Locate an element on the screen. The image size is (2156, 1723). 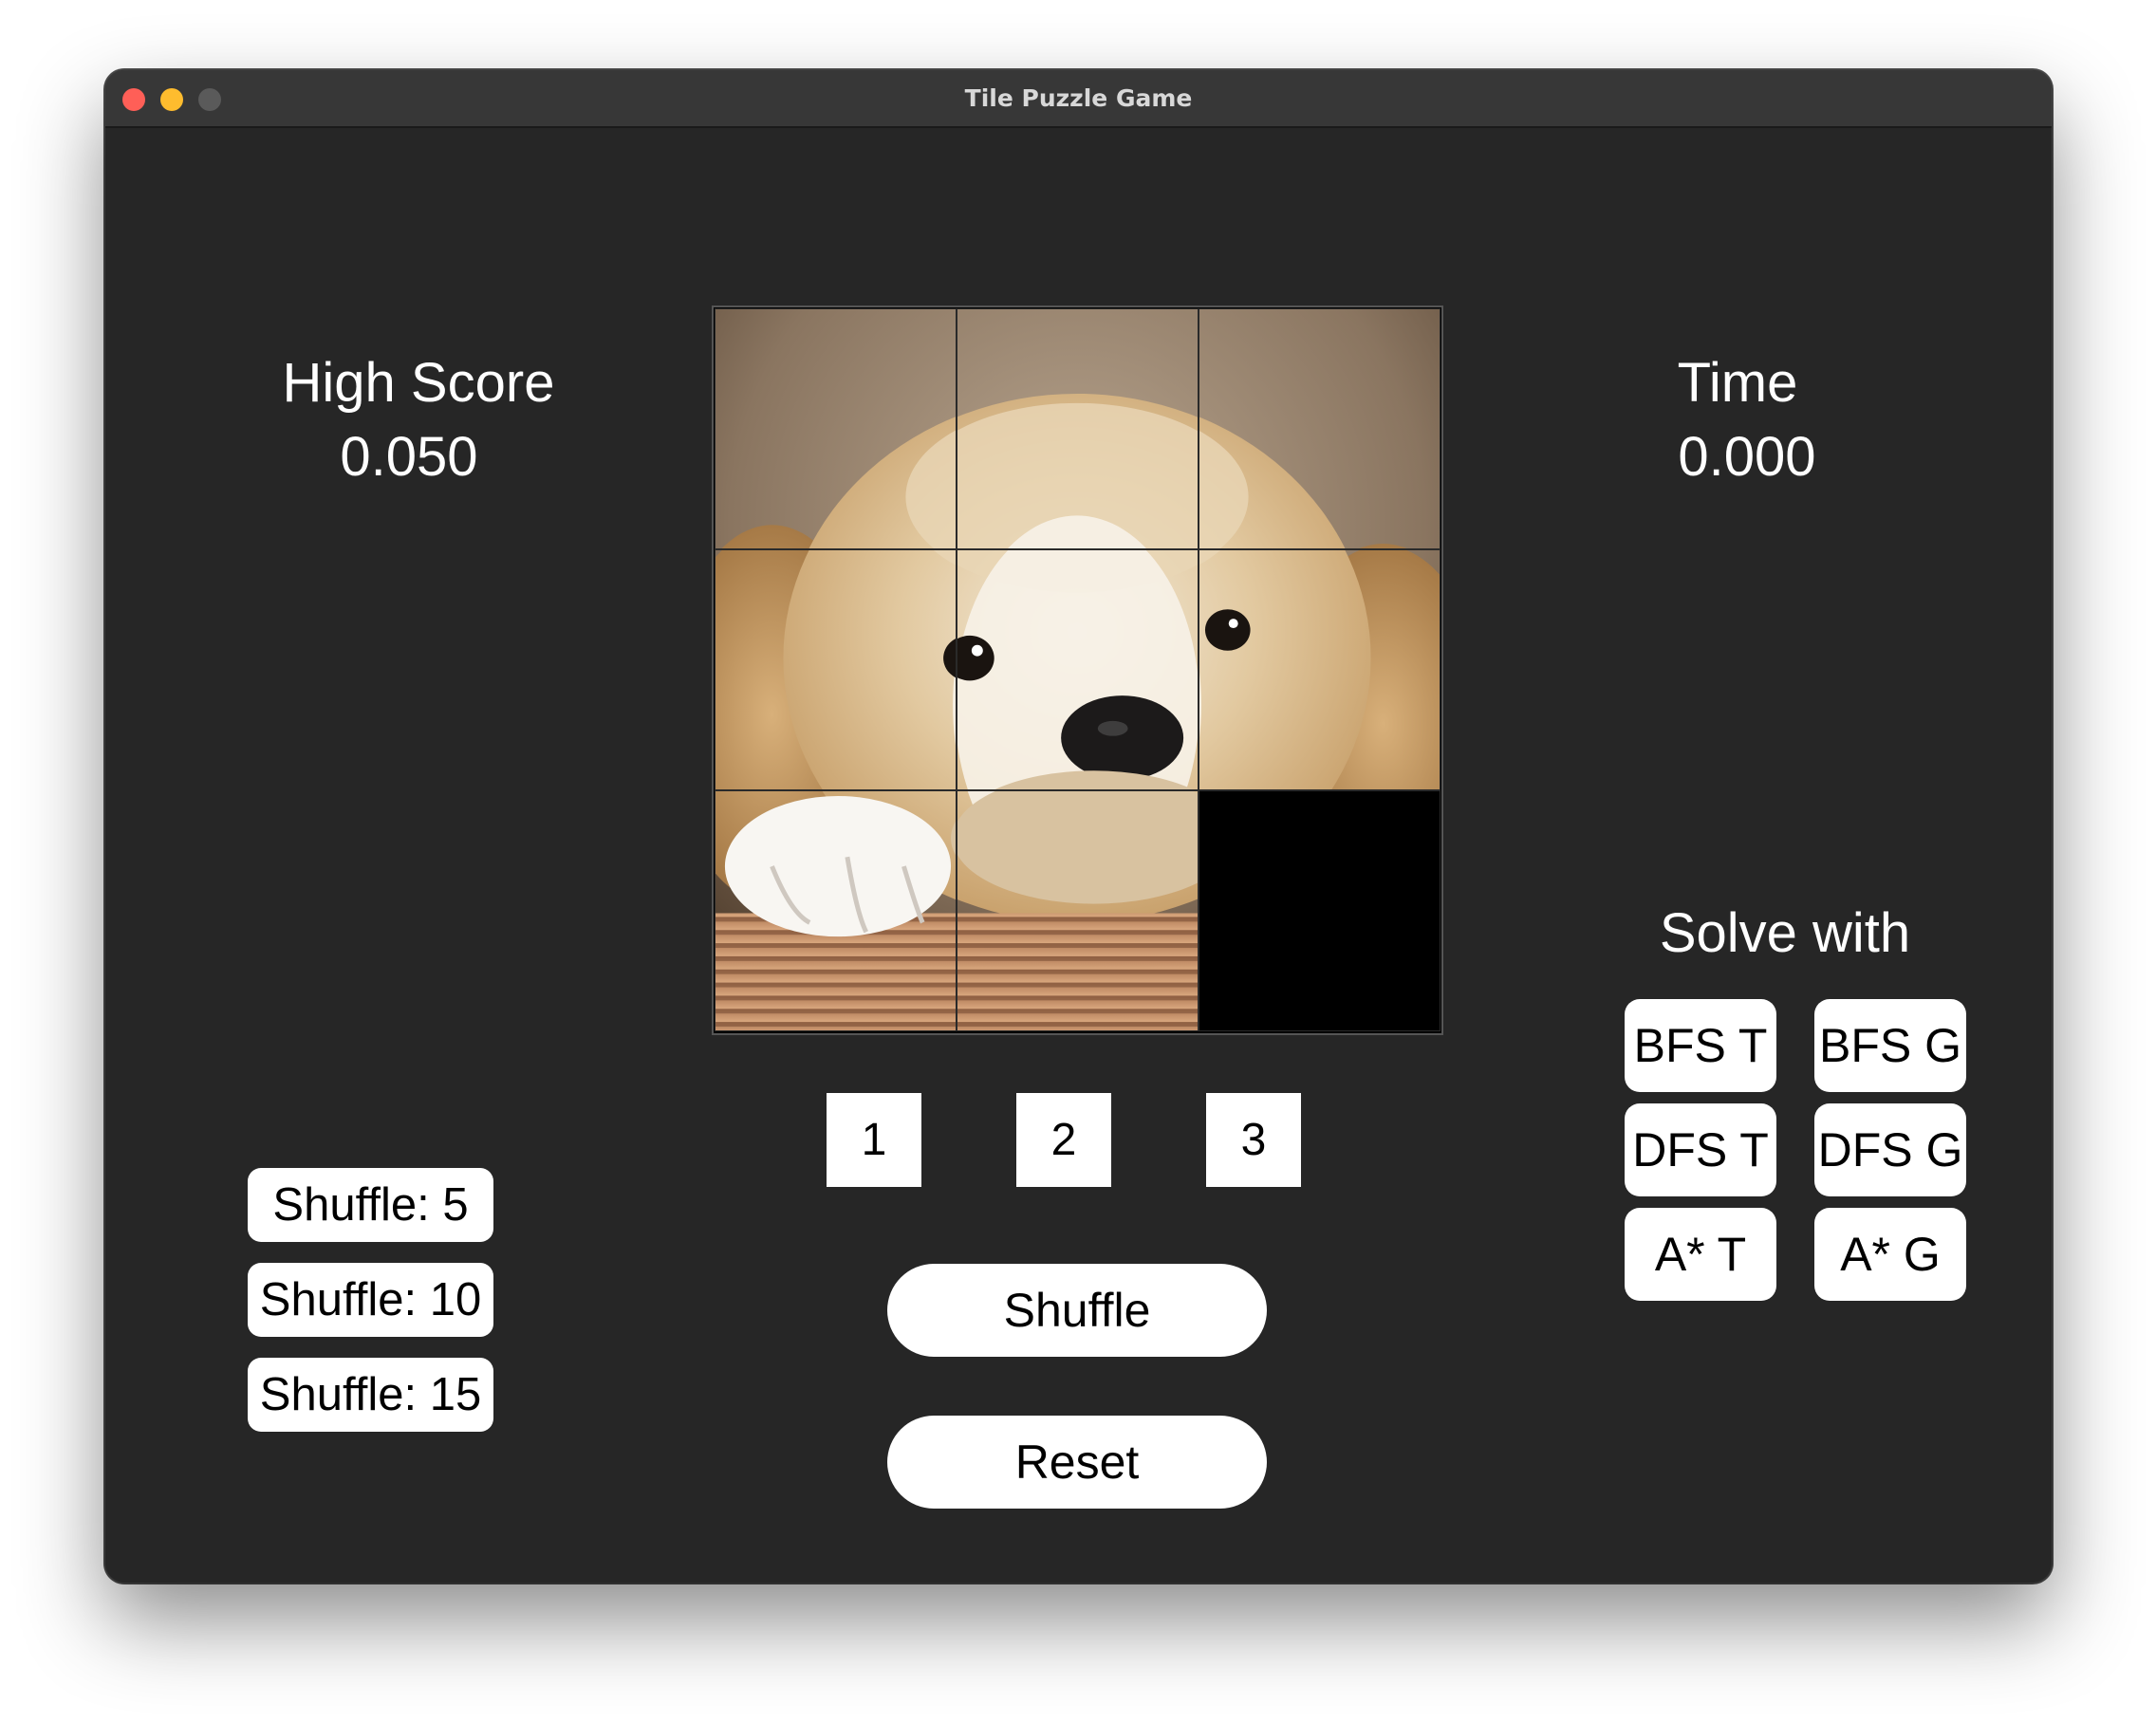
grid-size-button-1: 1 is located at coordinates (874, 1140).